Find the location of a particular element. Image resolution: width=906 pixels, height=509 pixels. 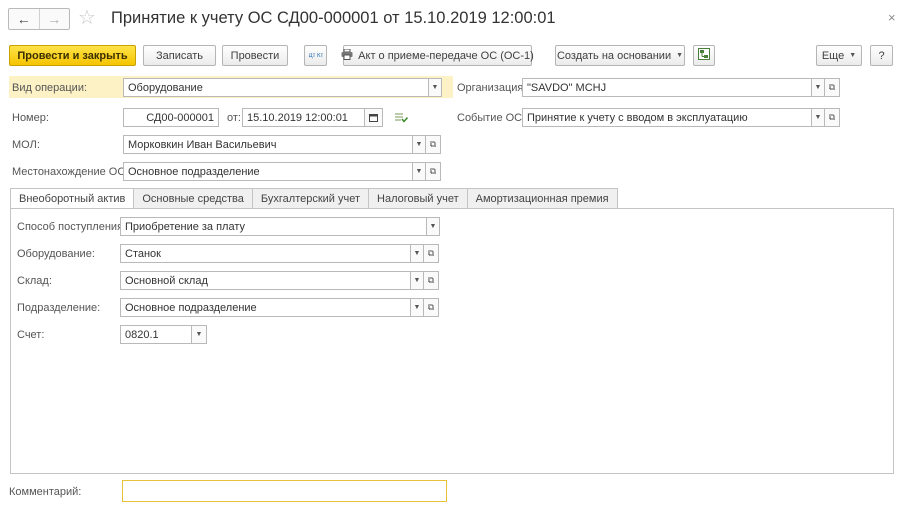

structure-icon is located at coordinates (704, 55).